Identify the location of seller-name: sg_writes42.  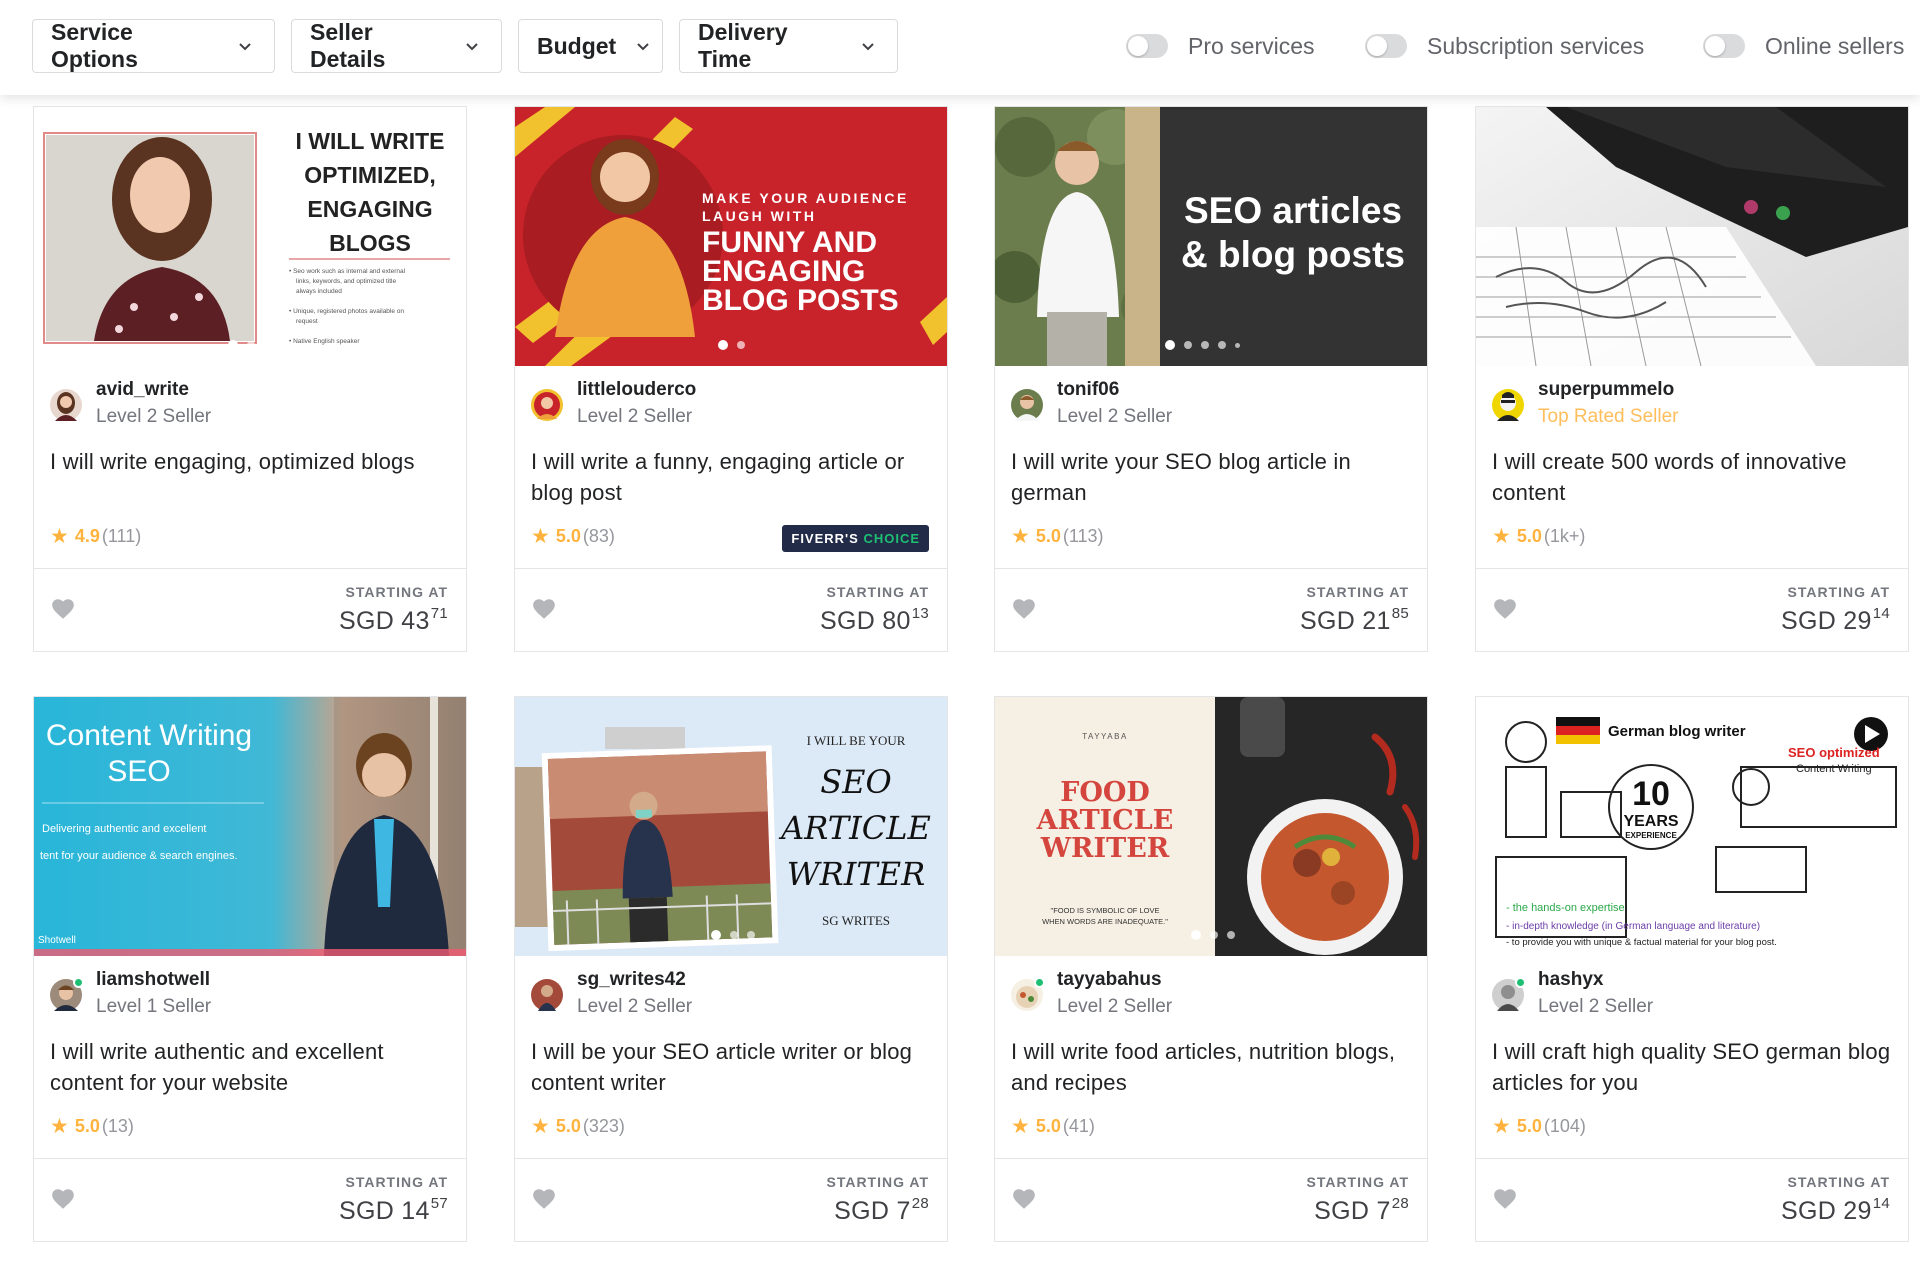
(634, 980).